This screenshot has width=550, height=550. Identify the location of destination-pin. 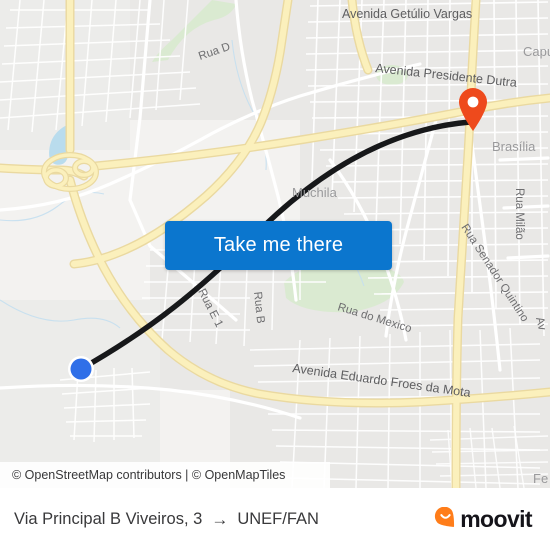
(473, 108).